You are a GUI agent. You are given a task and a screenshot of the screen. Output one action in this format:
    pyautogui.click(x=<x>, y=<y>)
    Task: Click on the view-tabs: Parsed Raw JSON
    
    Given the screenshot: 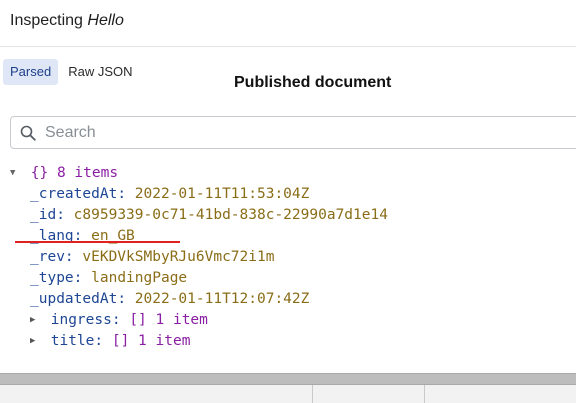 What is the action you would take?
    pyautogui.click(x=71, y=72)
    